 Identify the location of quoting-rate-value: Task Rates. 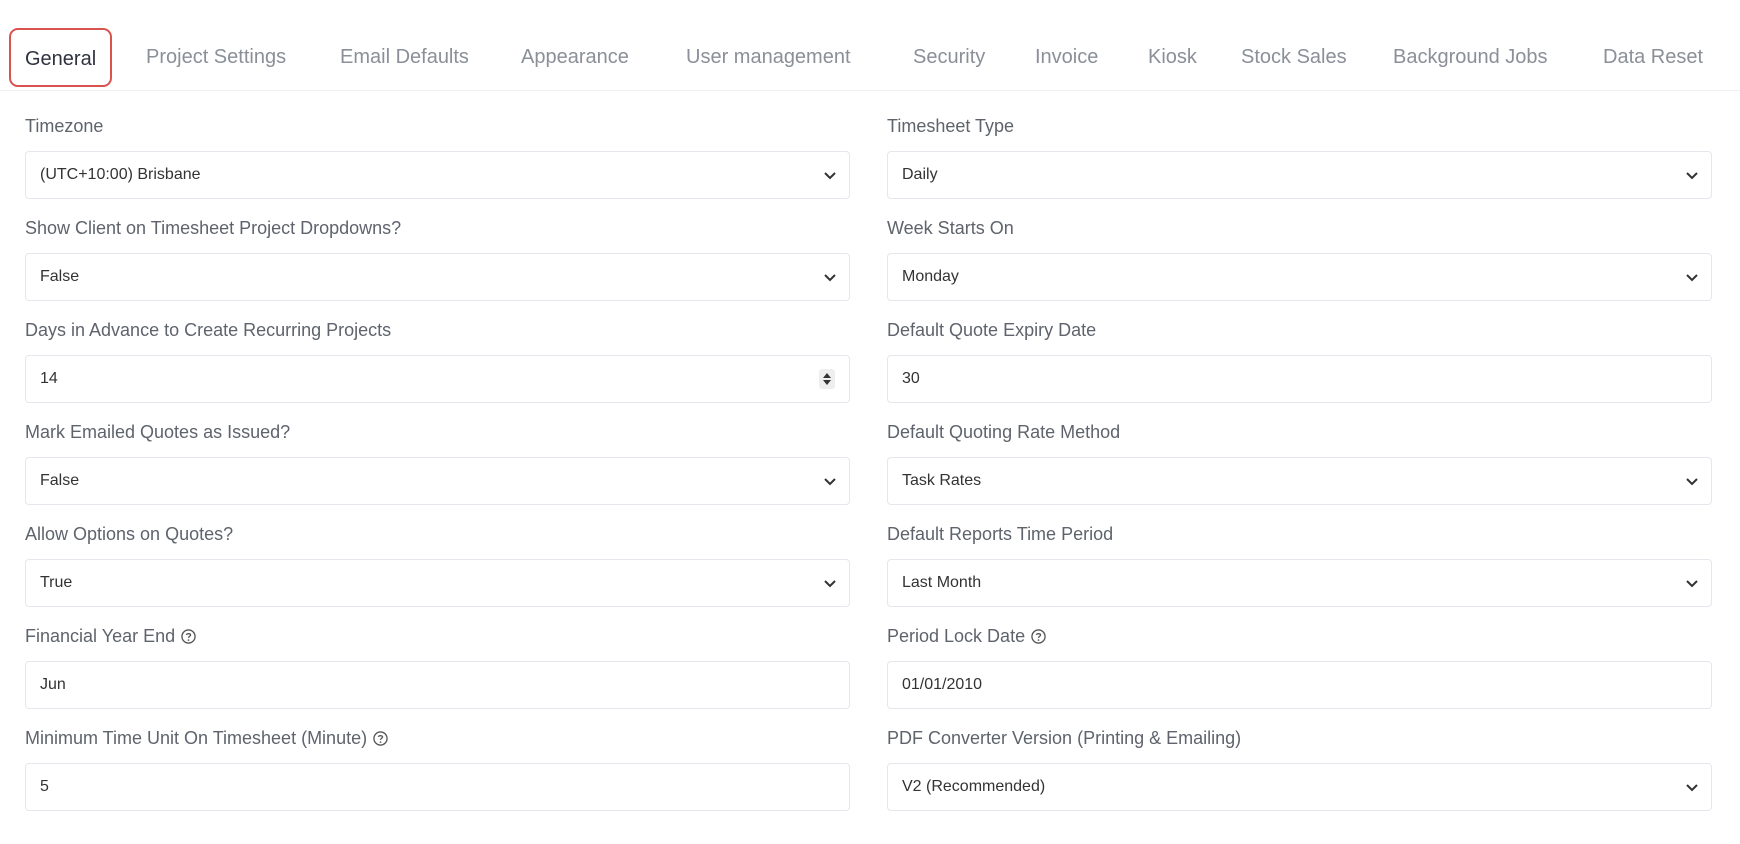
(942, 480).